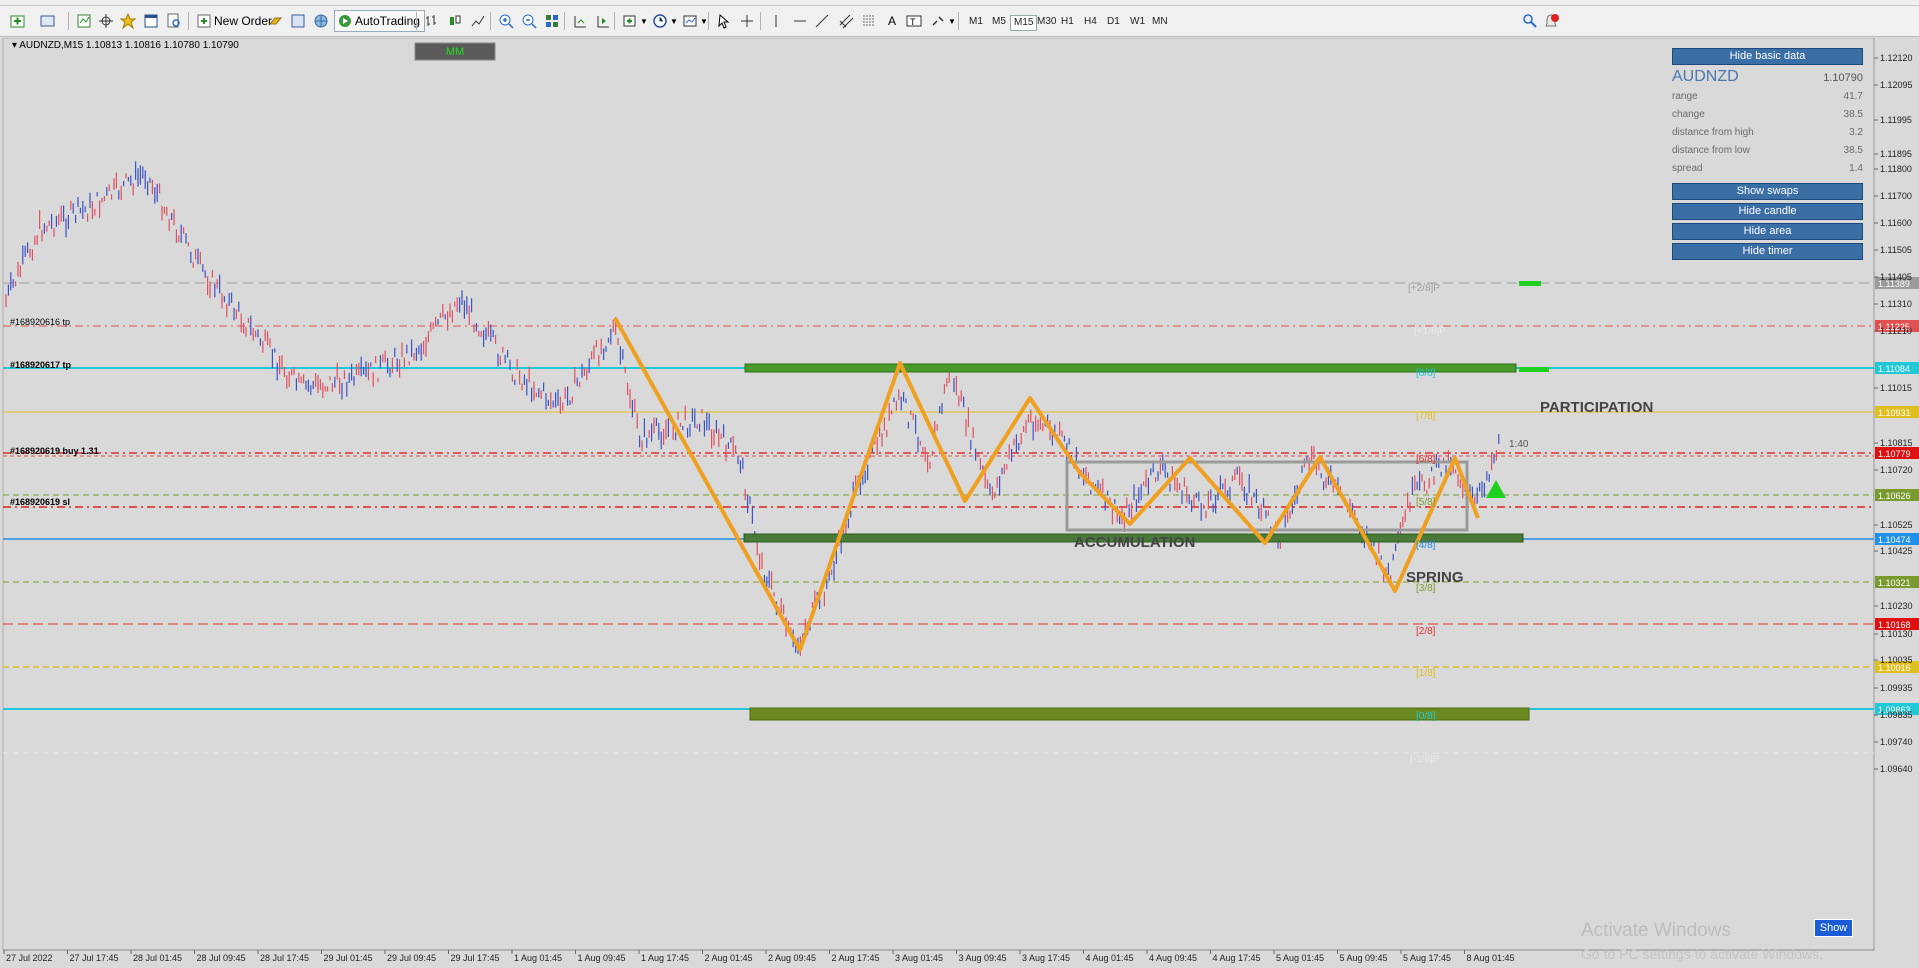 Image resolution: width=1919 pixels, height=968 pixels. Describe the element at coordinates (942, 21) in the screenshot. I see `arrows-button: ▼` at that location.